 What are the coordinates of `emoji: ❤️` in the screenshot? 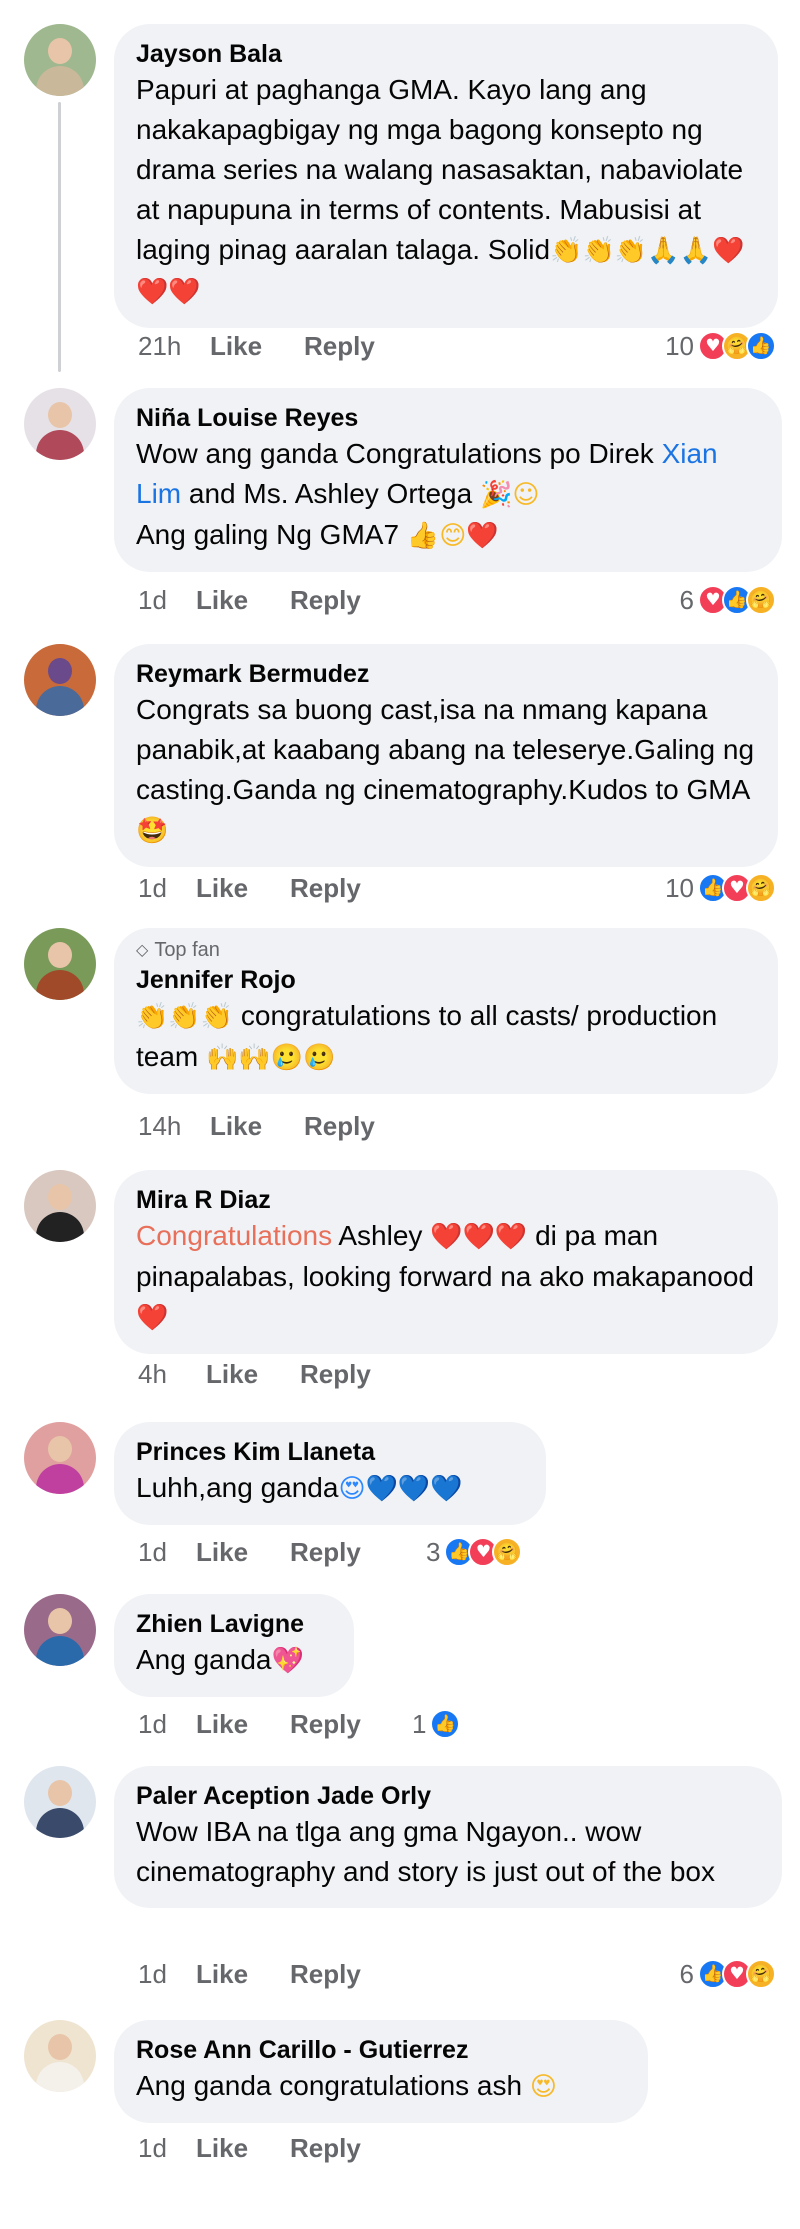 It's located at (152, 1318).